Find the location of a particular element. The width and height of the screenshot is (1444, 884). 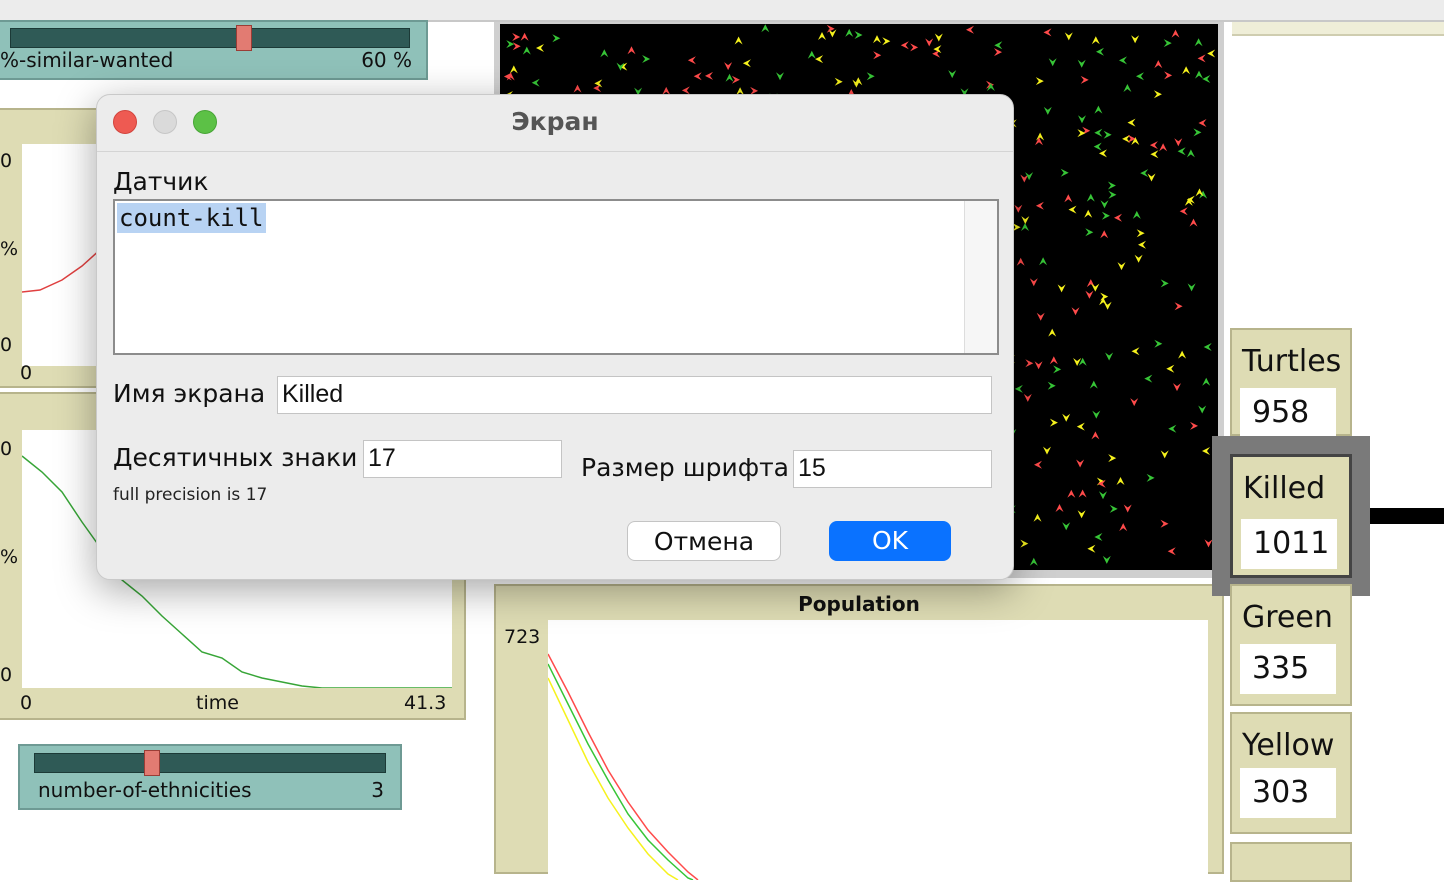

dialog-title: Экран is located at coordinates (555, 121).